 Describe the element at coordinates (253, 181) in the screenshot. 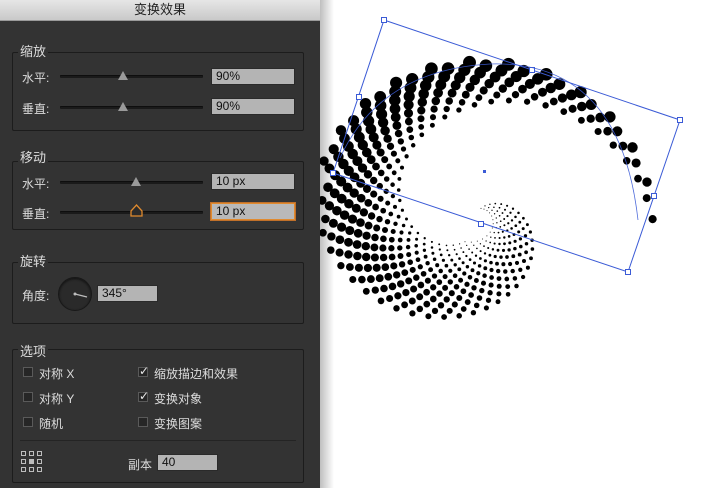

I see `move-horizontal-field: 10 px` at that location.